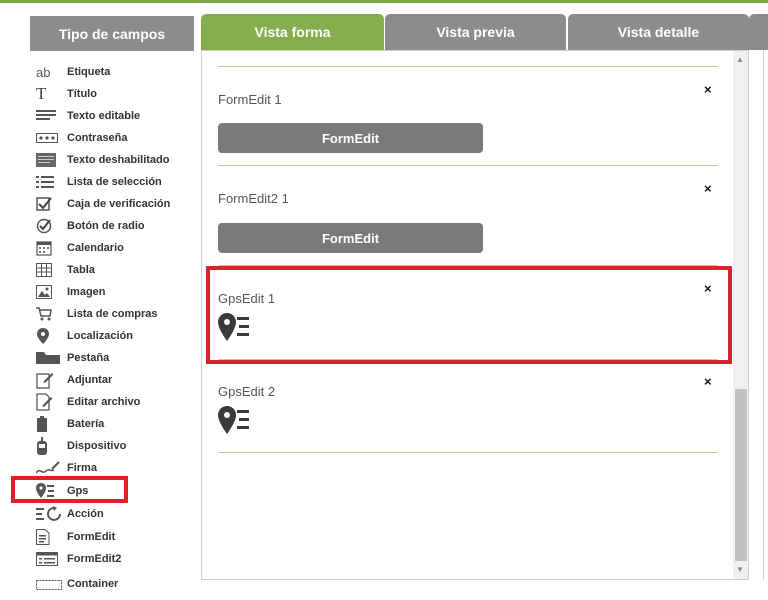 This screenshot has width=768, height=600. What do you see at coordinates (70, 514) in the screenshot?
I see `field-item-accion: Acción` at bounding box center [70, 514].